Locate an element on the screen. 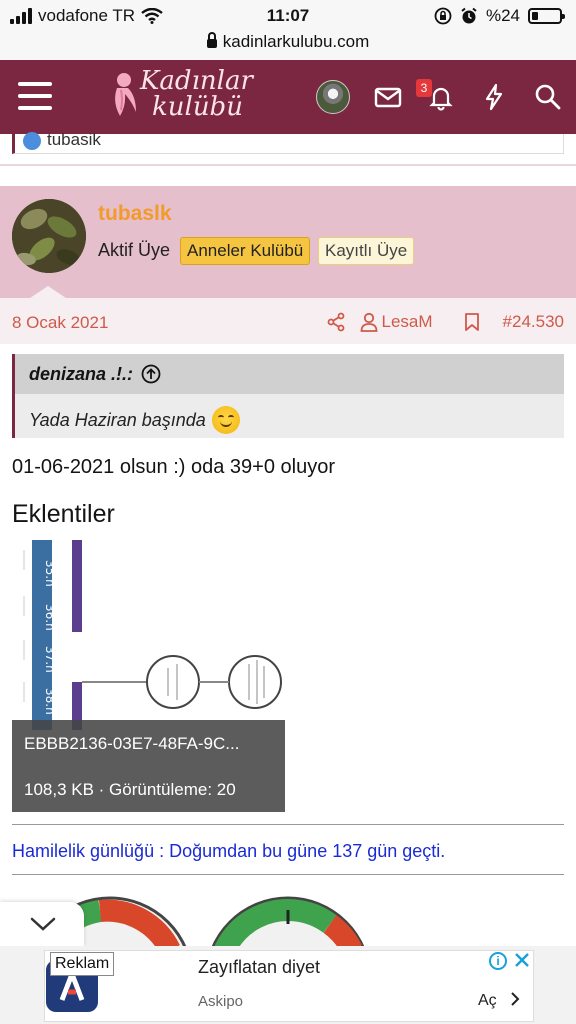 Image resolution: width=576 pixels, height=1024 pixels. quote-block: denizana .!.: Yada Haziran başında is located at coordinates (288, 396).